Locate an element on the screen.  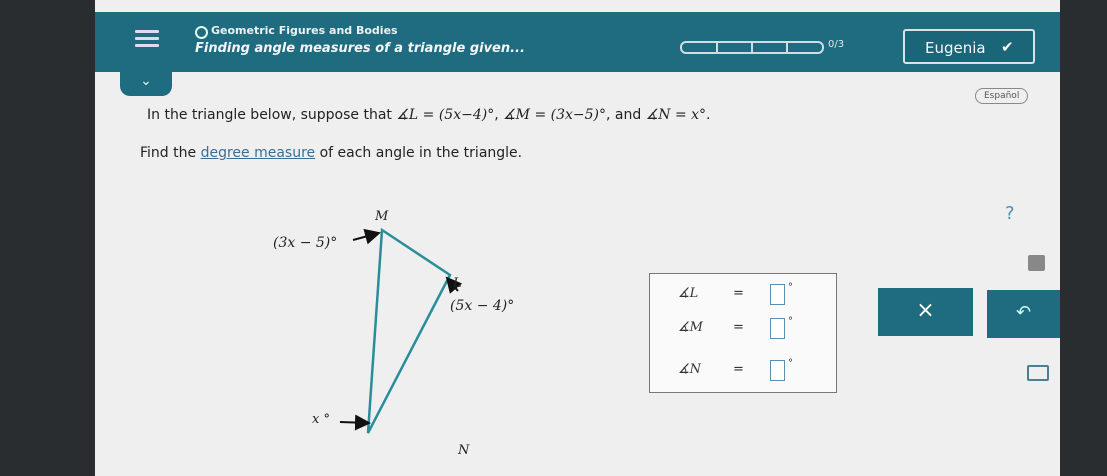
answer-l-equals: = is located at coordinates (738, 293).